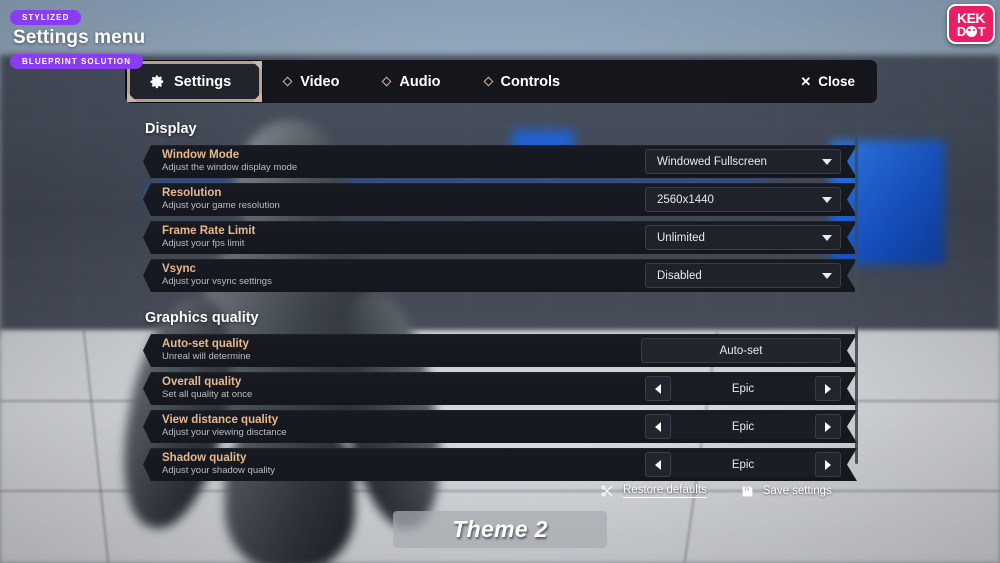  I want to click on vsync-dropdown: Disabled, so click(743, 275).